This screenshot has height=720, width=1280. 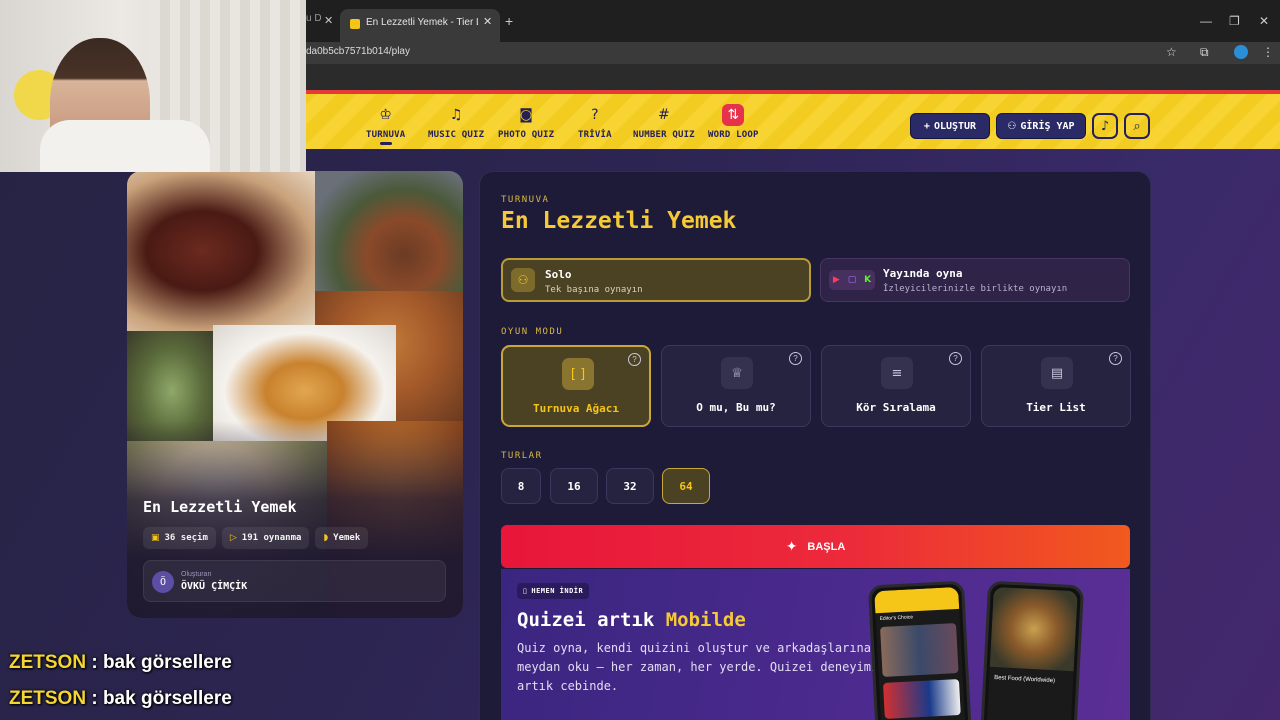 I want to click on phone-mockup-right: Best Food (Worldwide), so click(x=1032, y=650).